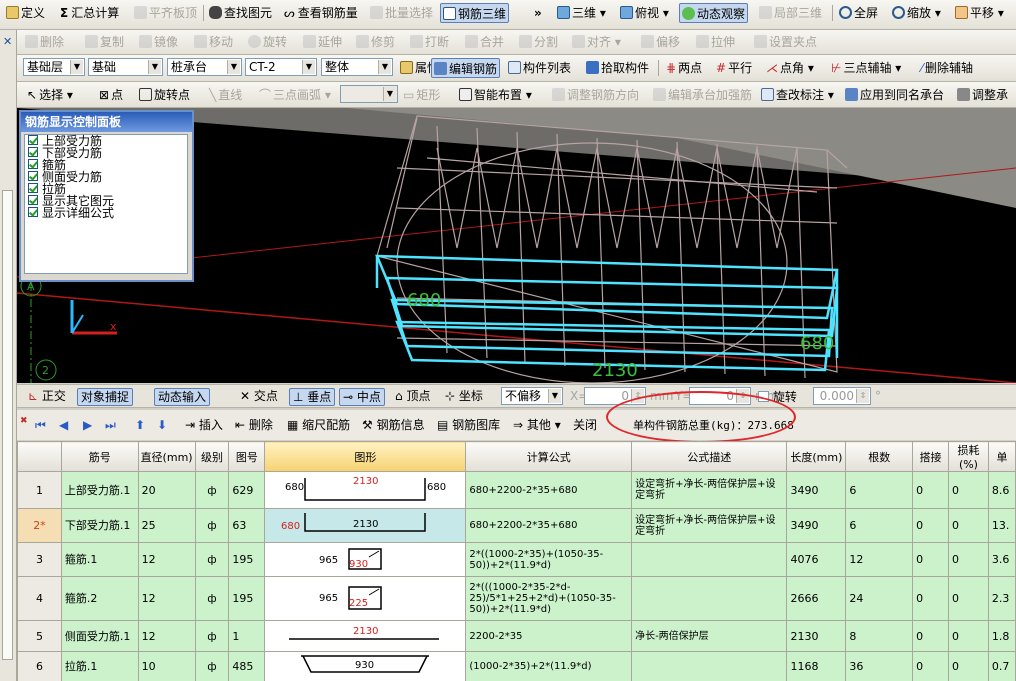 Image resolution: width=1016 pixels, height=681 pixels. Describe the element at coordinates (412, 397) in the screenshot. I see `vertex-snap: ⌂ 顶点` at that location.